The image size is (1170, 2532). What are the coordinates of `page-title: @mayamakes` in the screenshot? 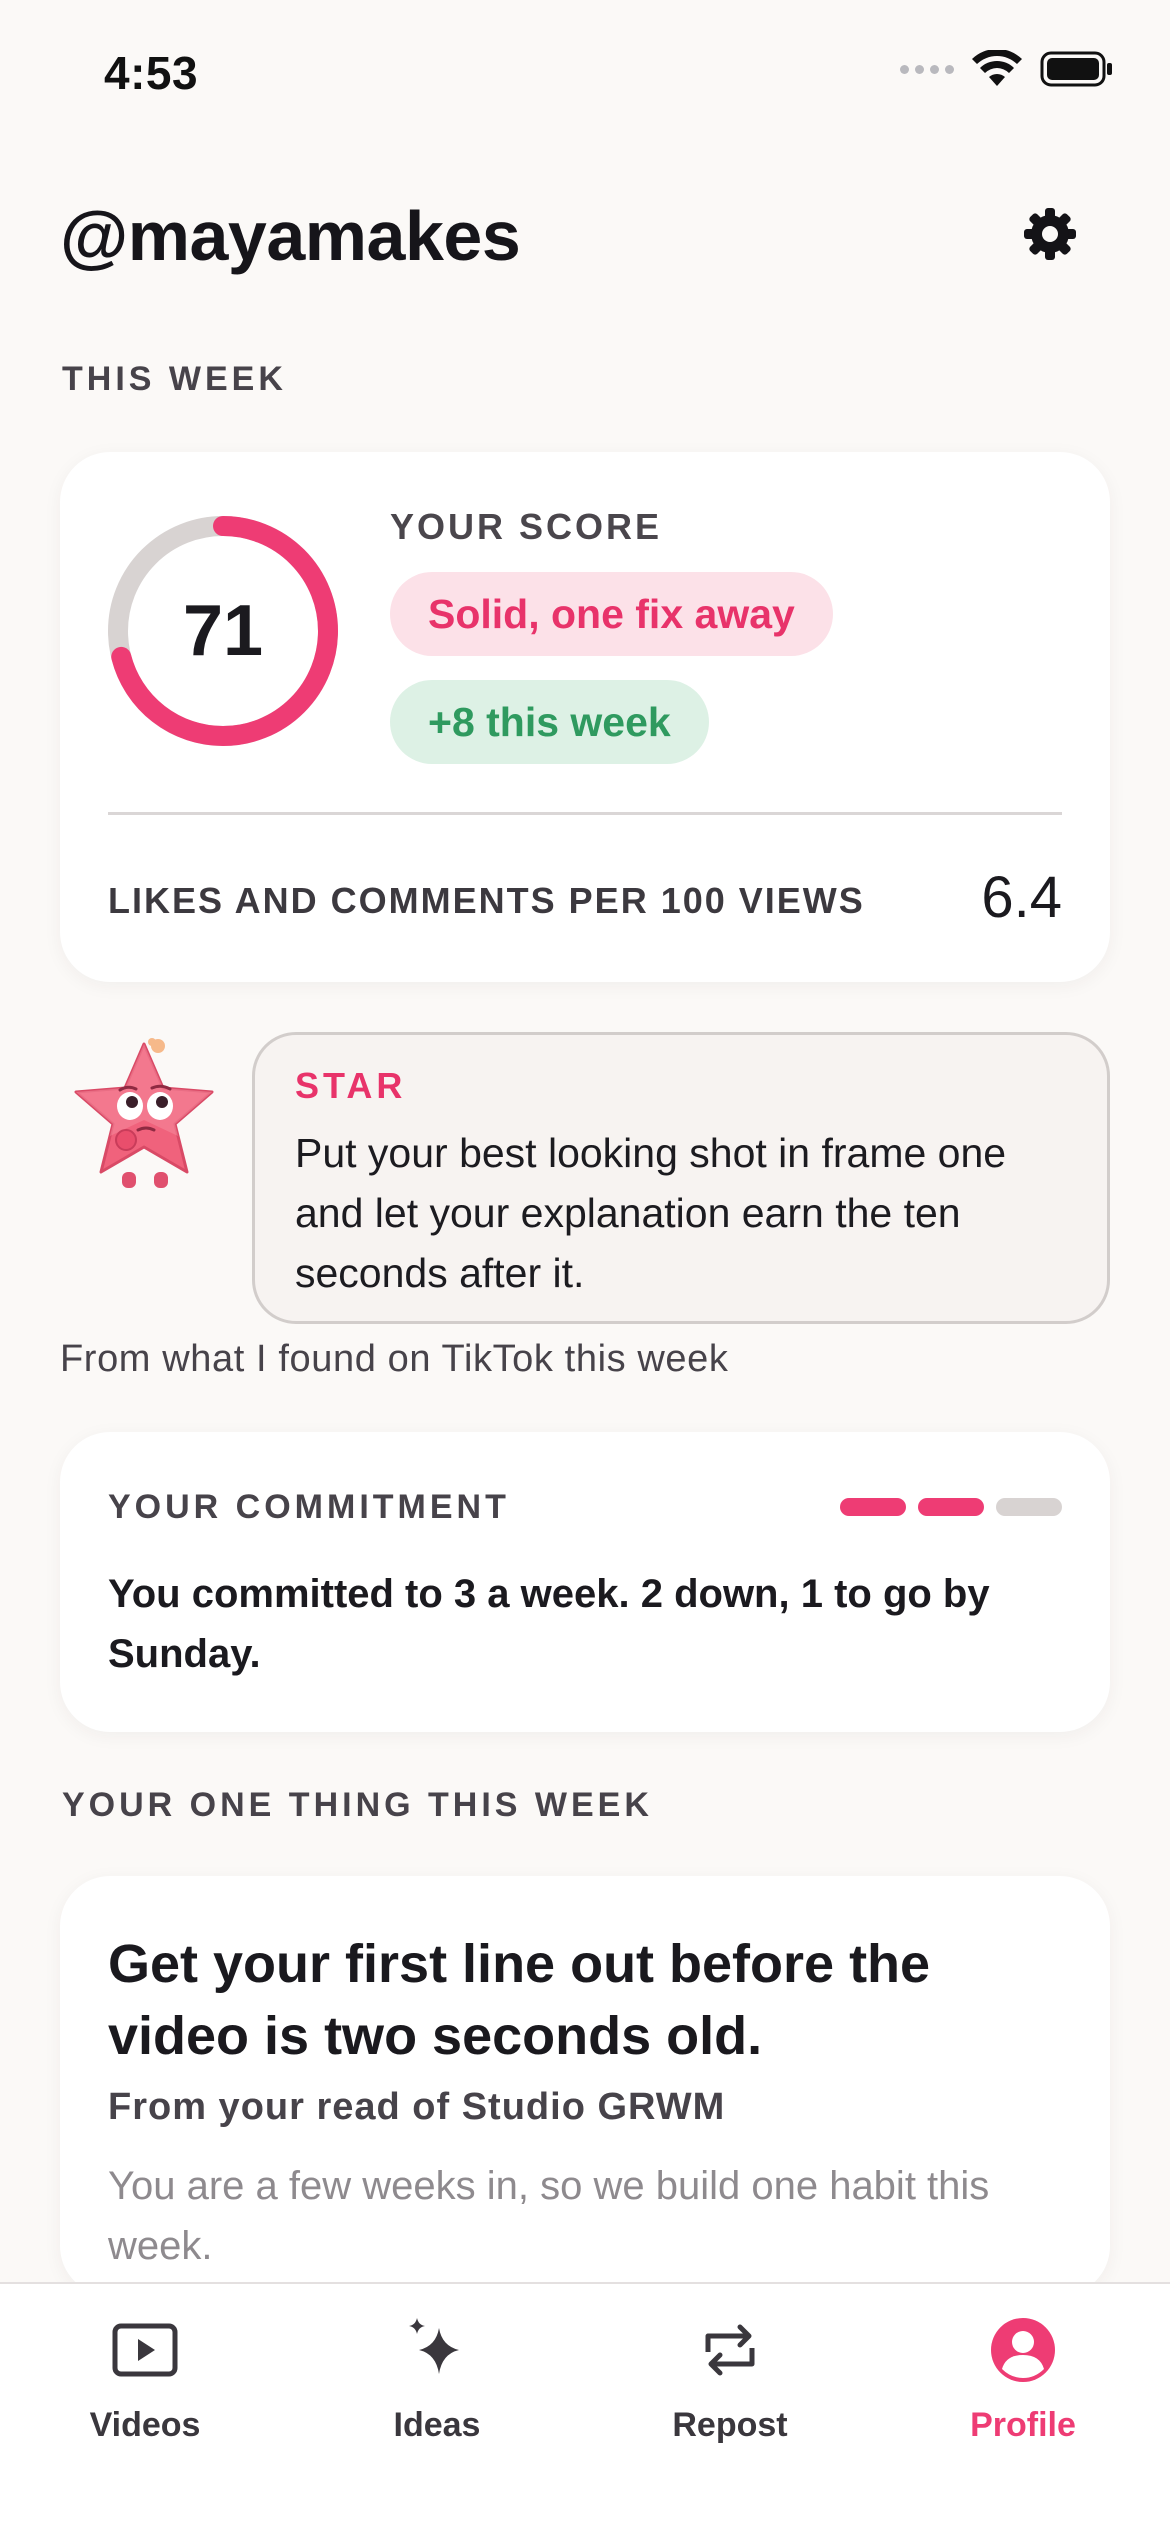 It's located at (290, 236).